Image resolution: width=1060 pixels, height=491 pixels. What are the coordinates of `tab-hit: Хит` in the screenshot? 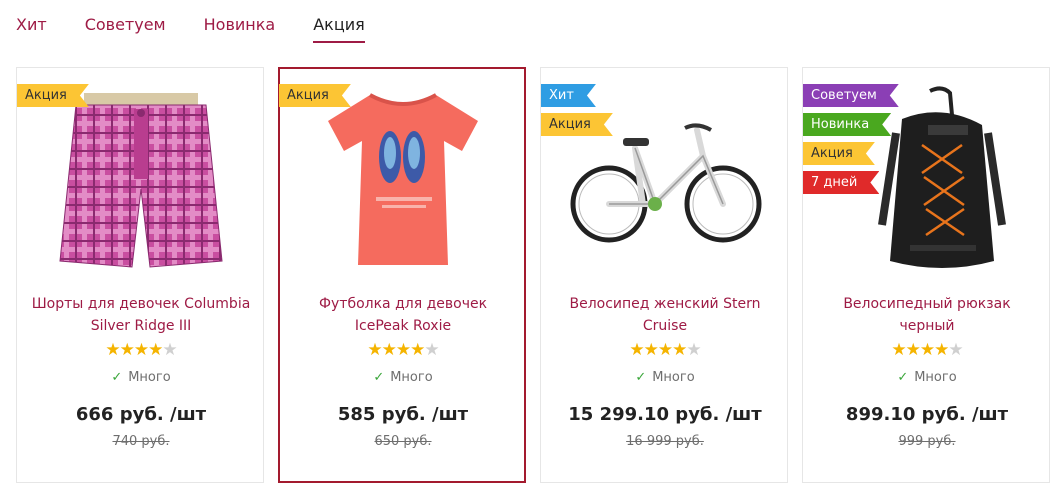 It's located at (31, 29).